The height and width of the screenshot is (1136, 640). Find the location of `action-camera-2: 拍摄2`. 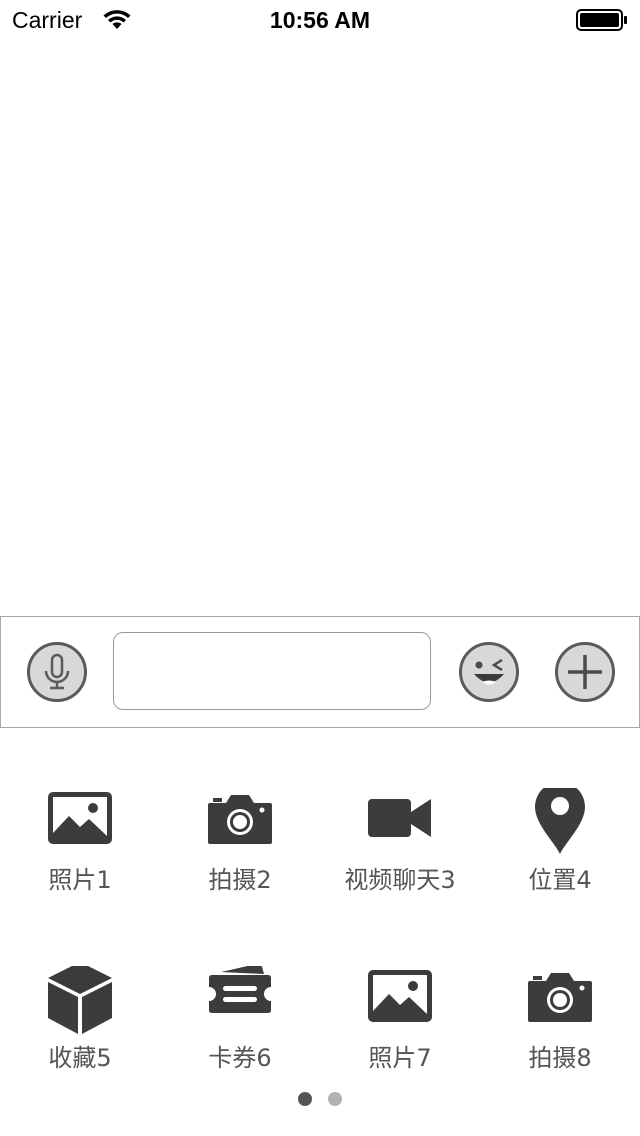

action-camera-2: 拍摄2 is located at coordinates (240, 848).